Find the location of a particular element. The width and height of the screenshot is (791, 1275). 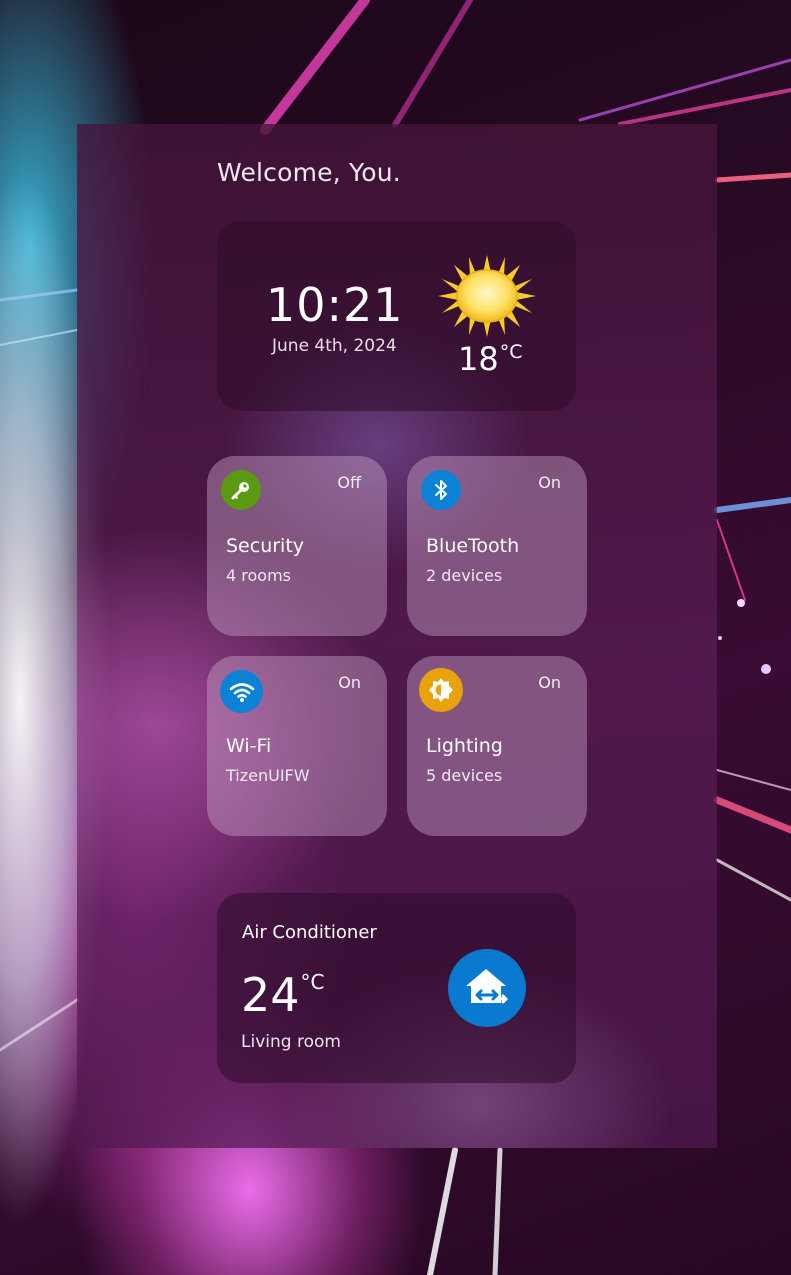

air-conditioner-title: Air Conditioner is located at coordinates (309, 932).